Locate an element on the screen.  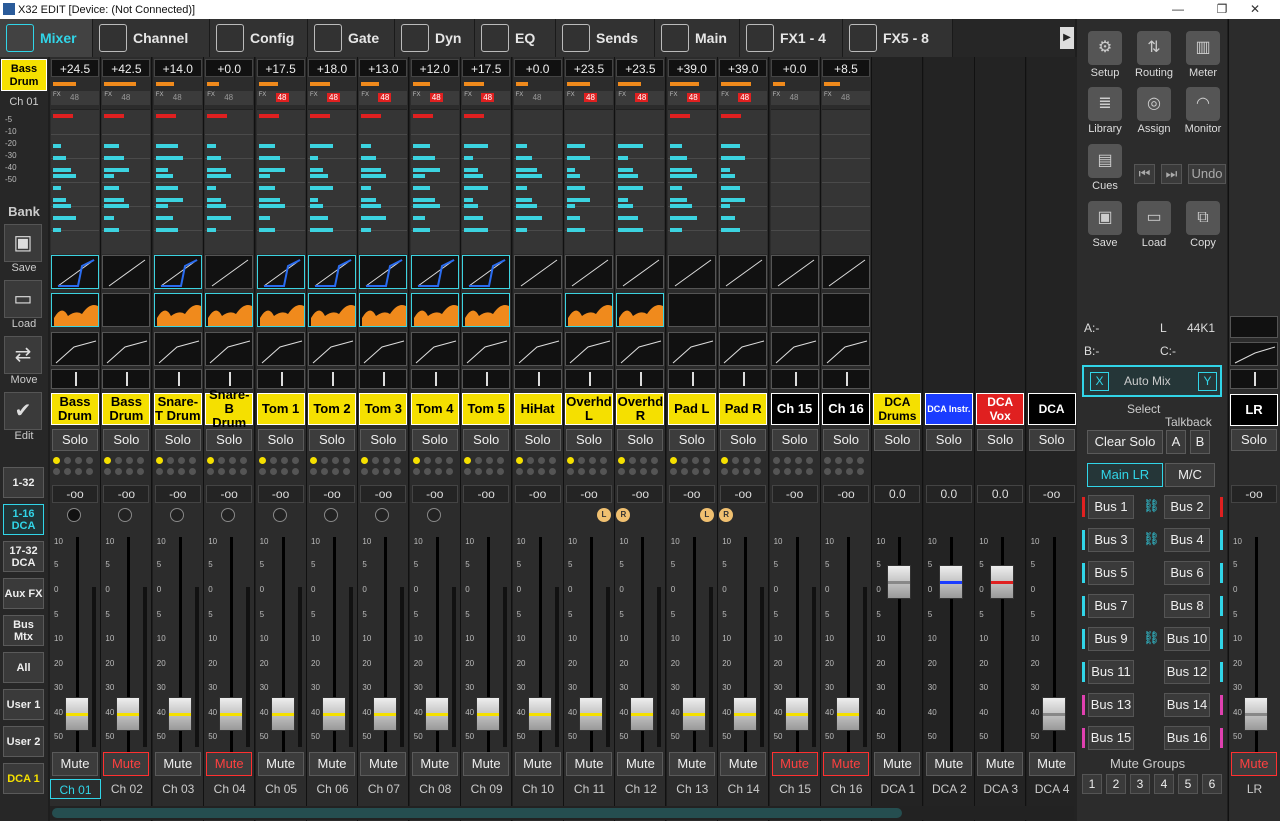
save-button: ▣ is located at coordinates (23, 243).